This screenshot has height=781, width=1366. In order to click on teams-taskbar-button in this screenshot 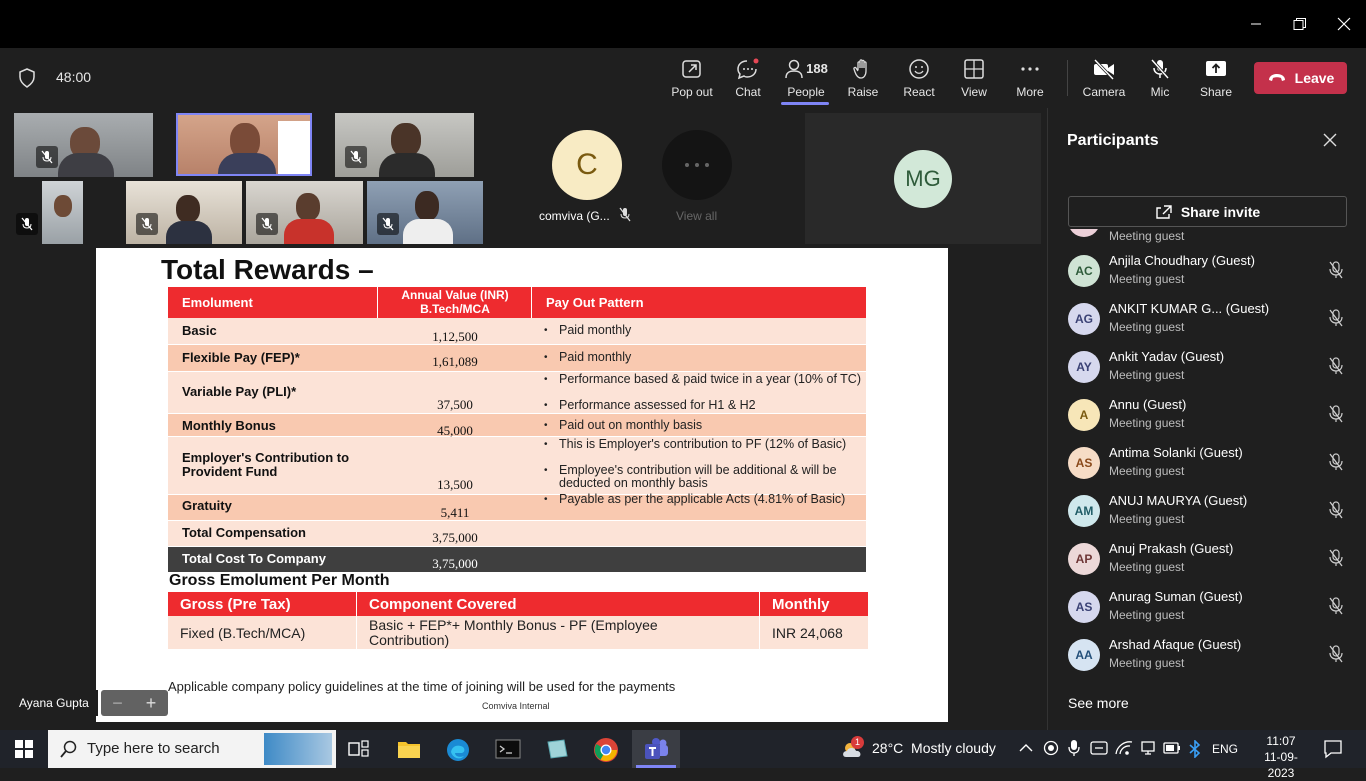, I will do `click(656, 749)`.